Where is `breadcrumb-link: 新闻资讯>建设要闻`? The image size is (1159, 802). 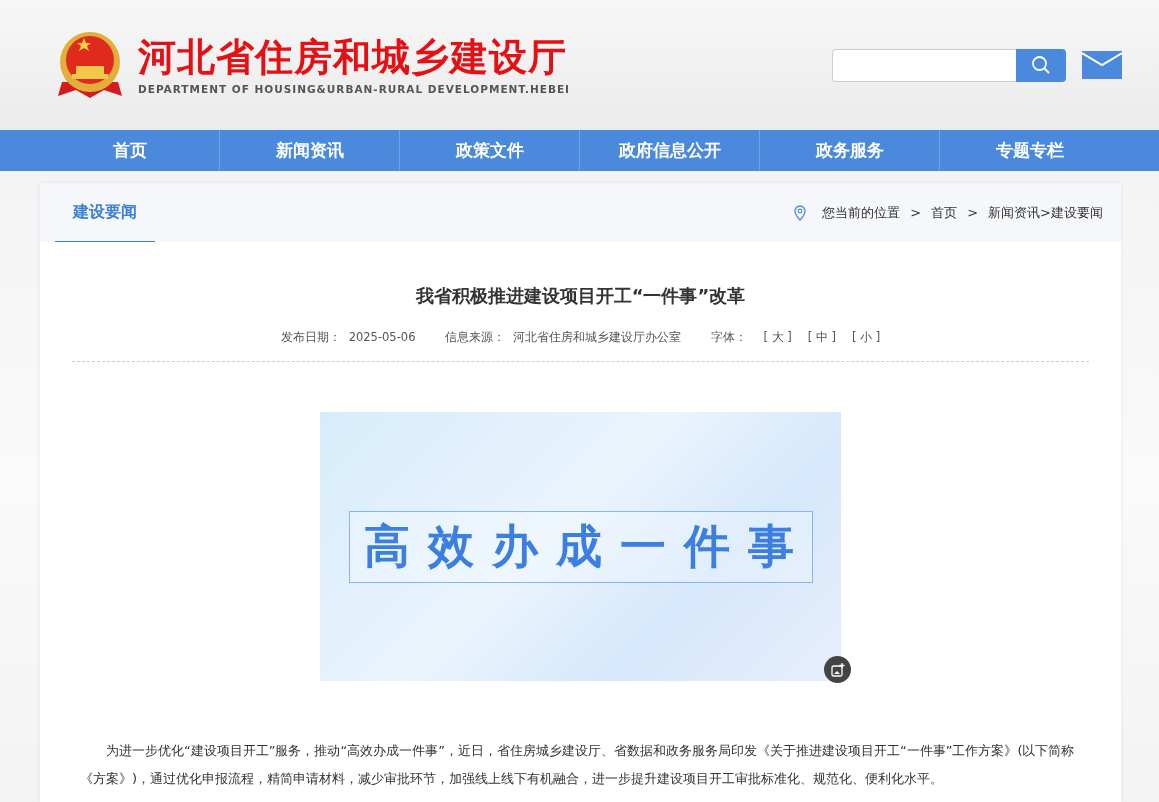
breadcrumb-link: 新闻资讯>建设要闻 is located at coordinates (1045, 212).